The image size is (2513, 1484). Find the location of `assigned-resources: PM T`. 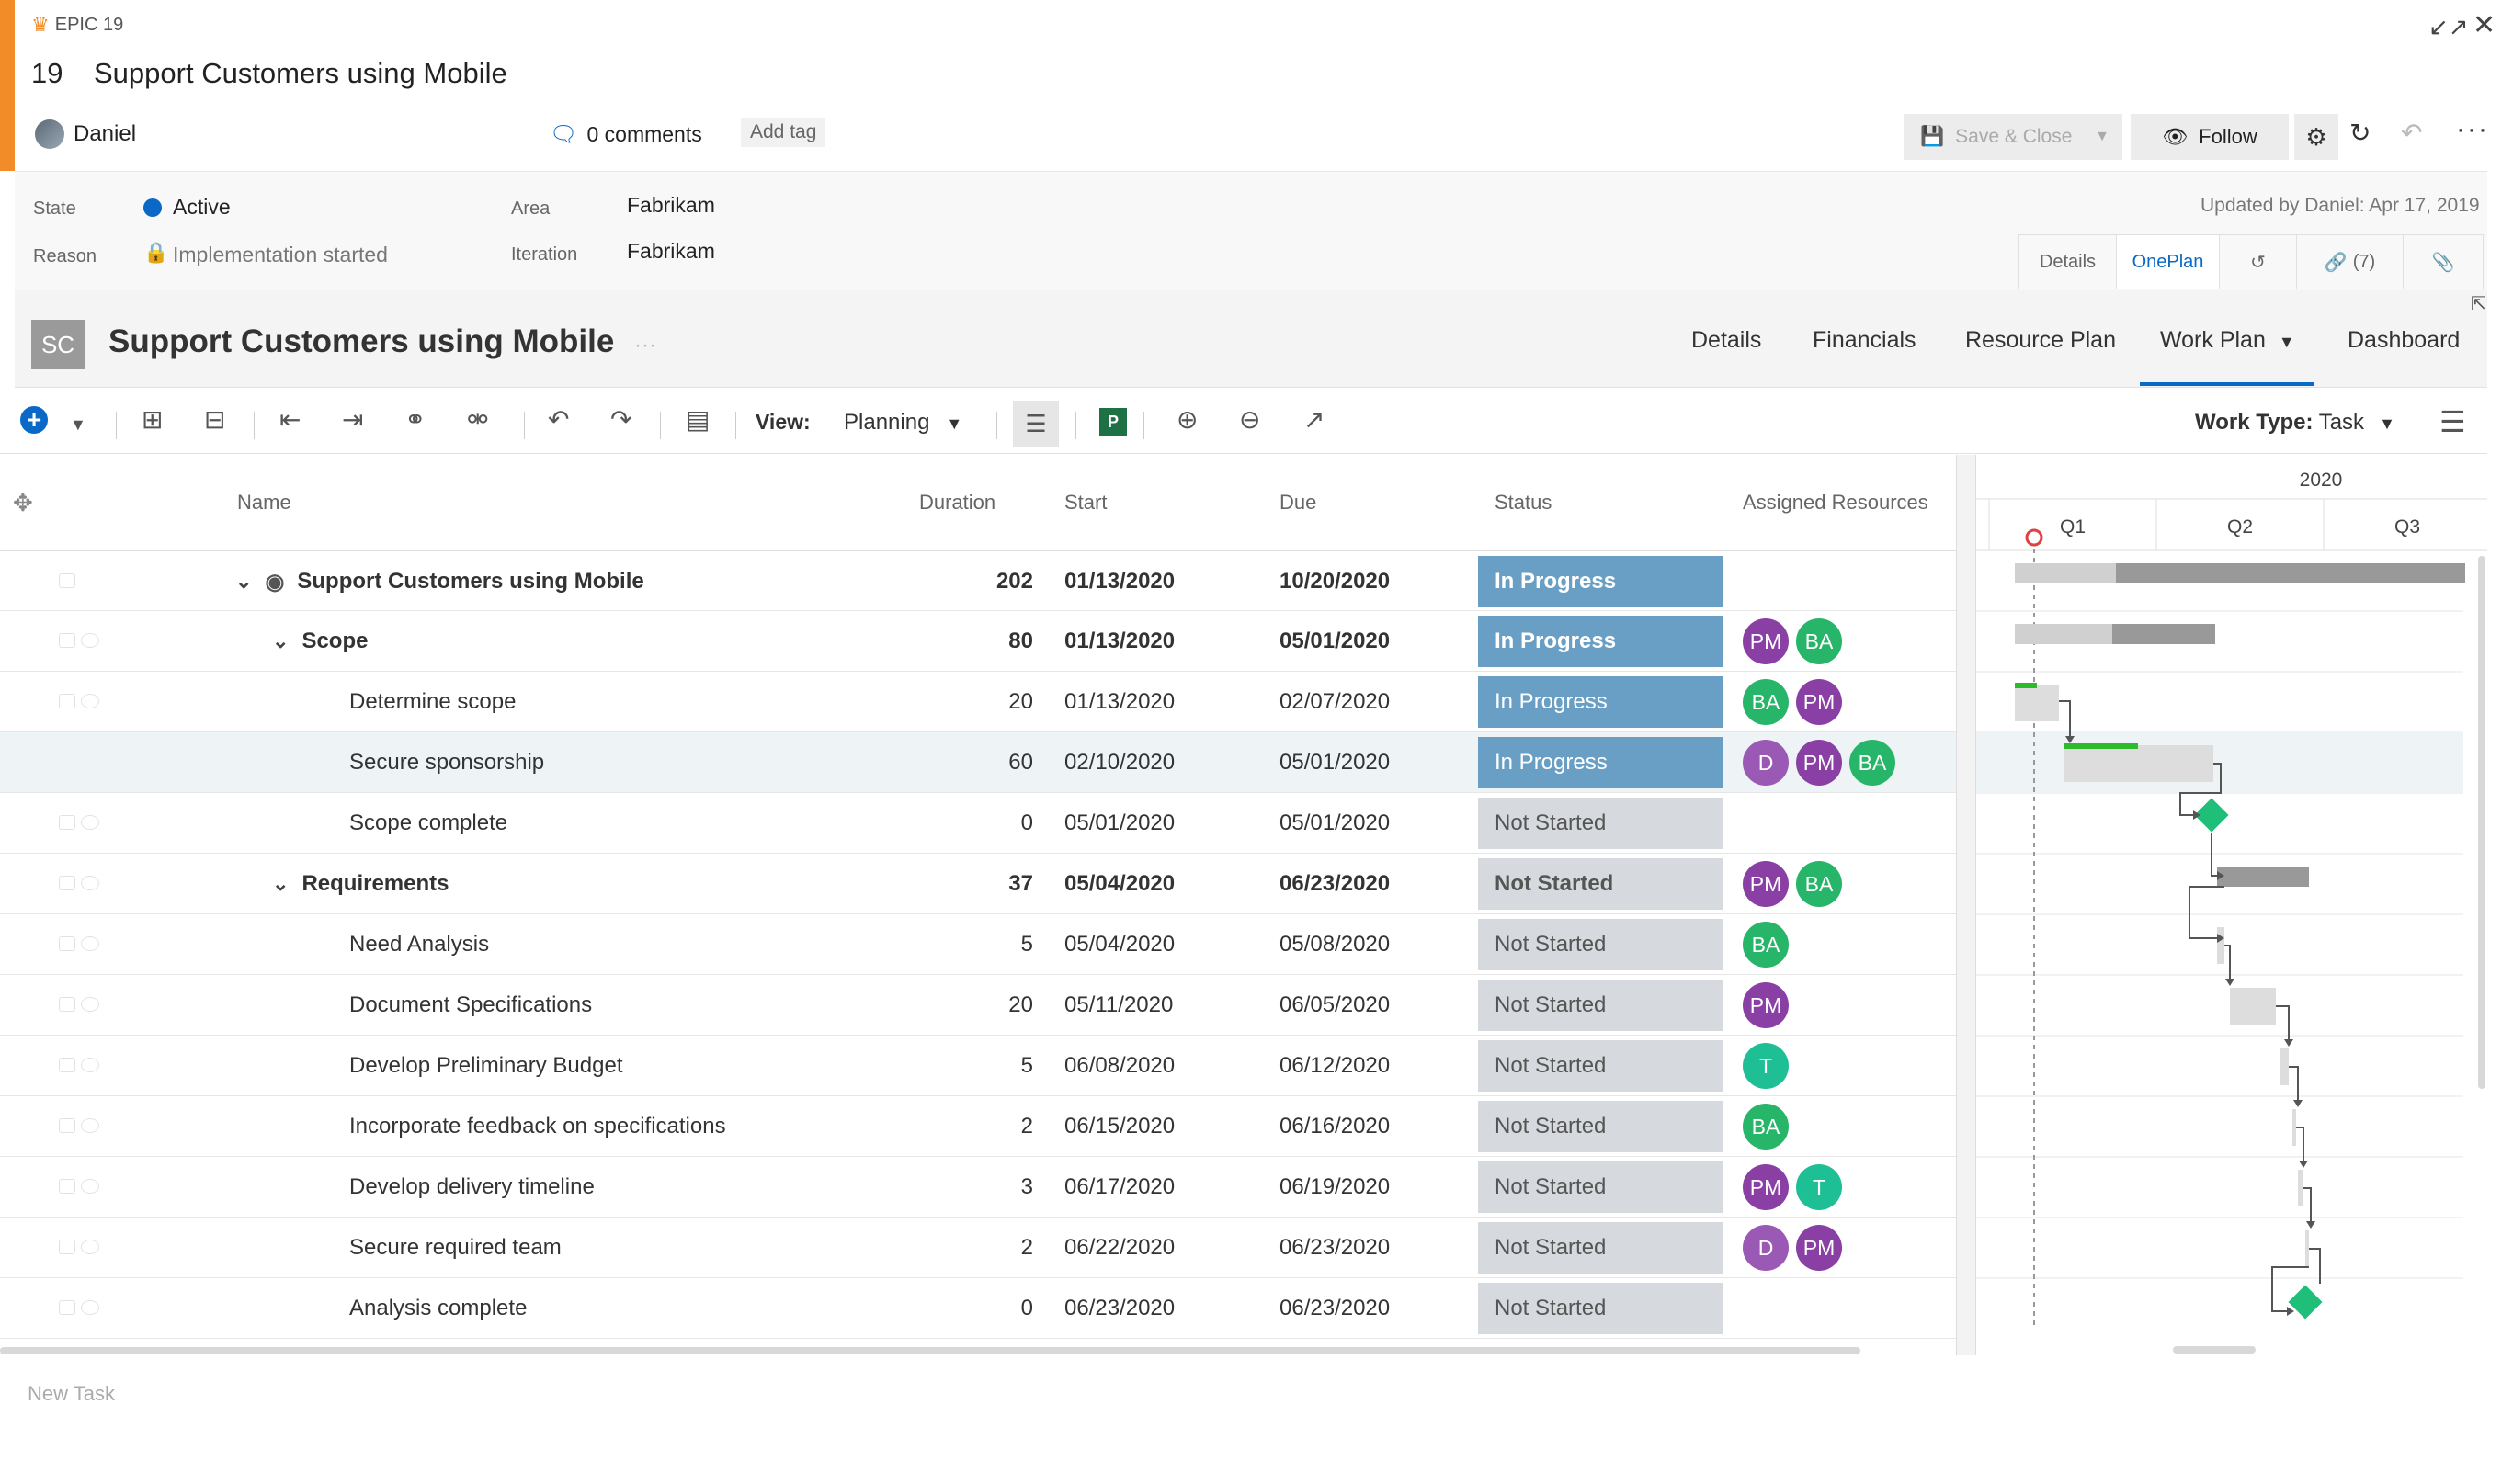

assigned-resources: PM T is located at coordinates (1792, 1187).